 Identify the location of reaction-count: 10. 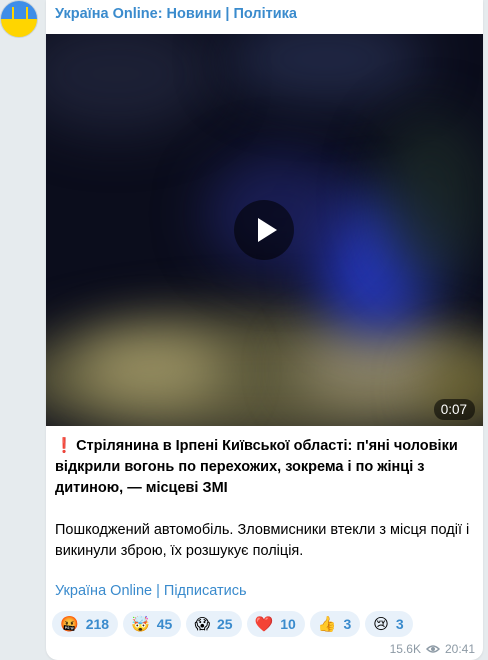
(288, 624).